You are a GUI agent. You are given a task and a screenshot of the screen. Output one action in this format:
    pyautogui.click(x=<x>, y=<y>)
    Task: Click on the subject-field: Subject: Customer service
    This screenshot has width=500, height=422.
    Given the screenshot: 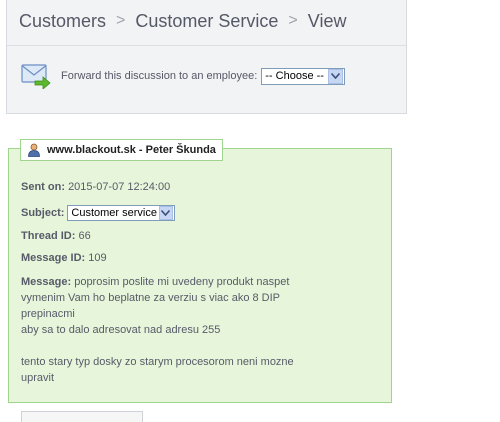 What is the action you would take?
    pyautogui.click(x=98, y=213)
    